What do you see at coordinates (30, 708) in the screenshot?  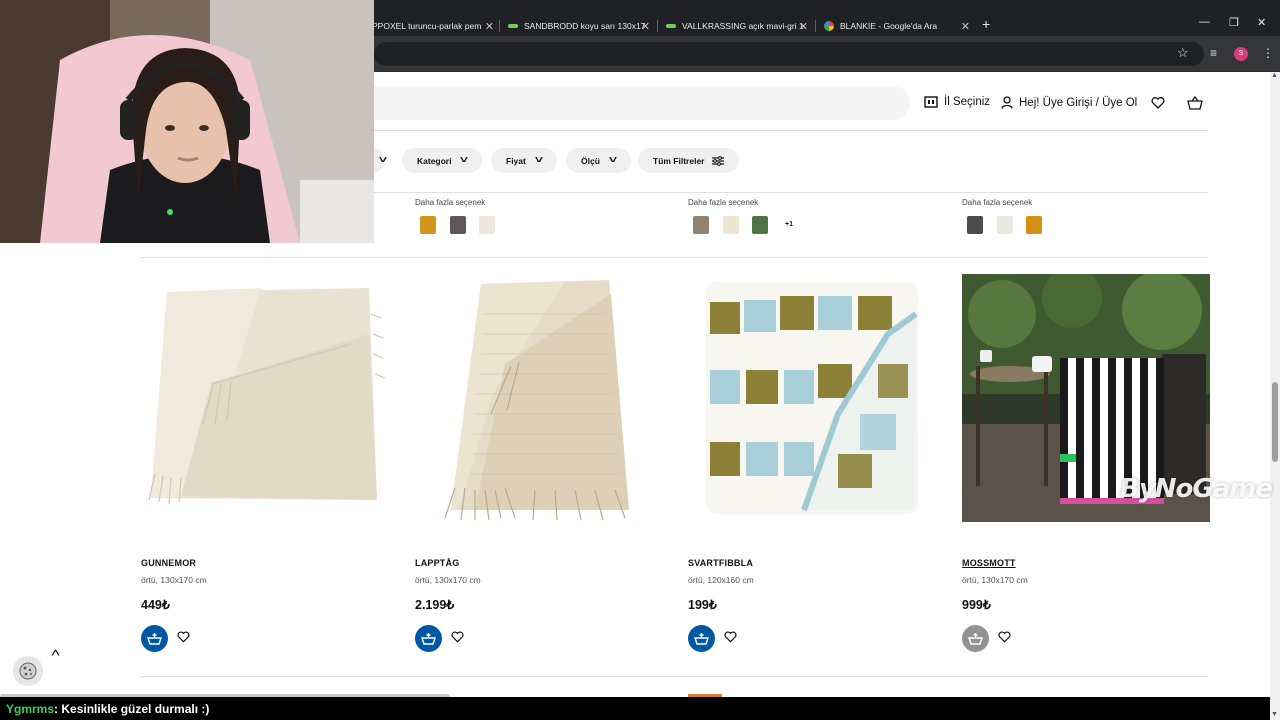 I see `chat-username: Ygmrms` at bounding box center [30, 708].